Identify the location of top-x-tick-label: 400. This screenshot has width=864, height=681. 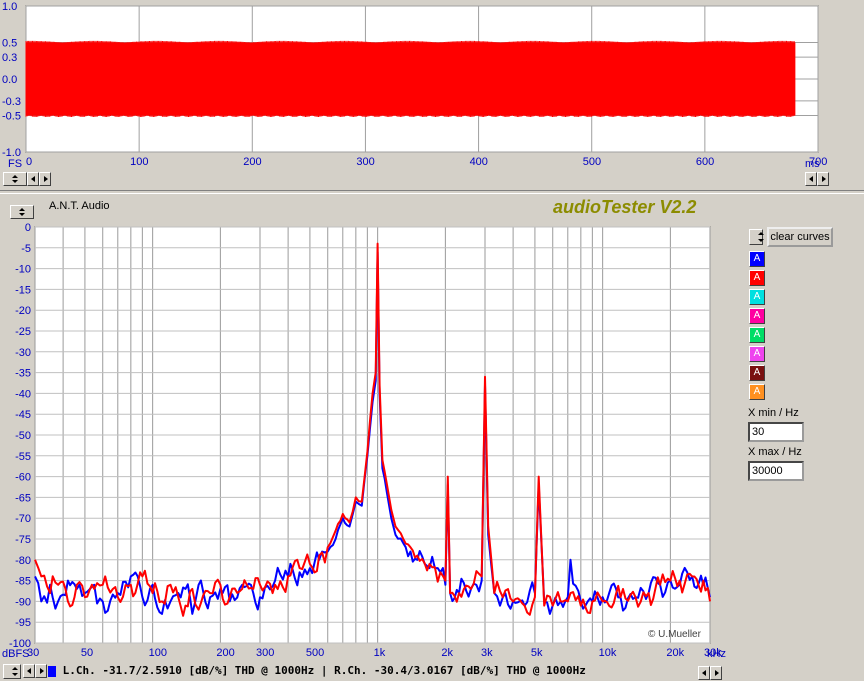
(479, 162).